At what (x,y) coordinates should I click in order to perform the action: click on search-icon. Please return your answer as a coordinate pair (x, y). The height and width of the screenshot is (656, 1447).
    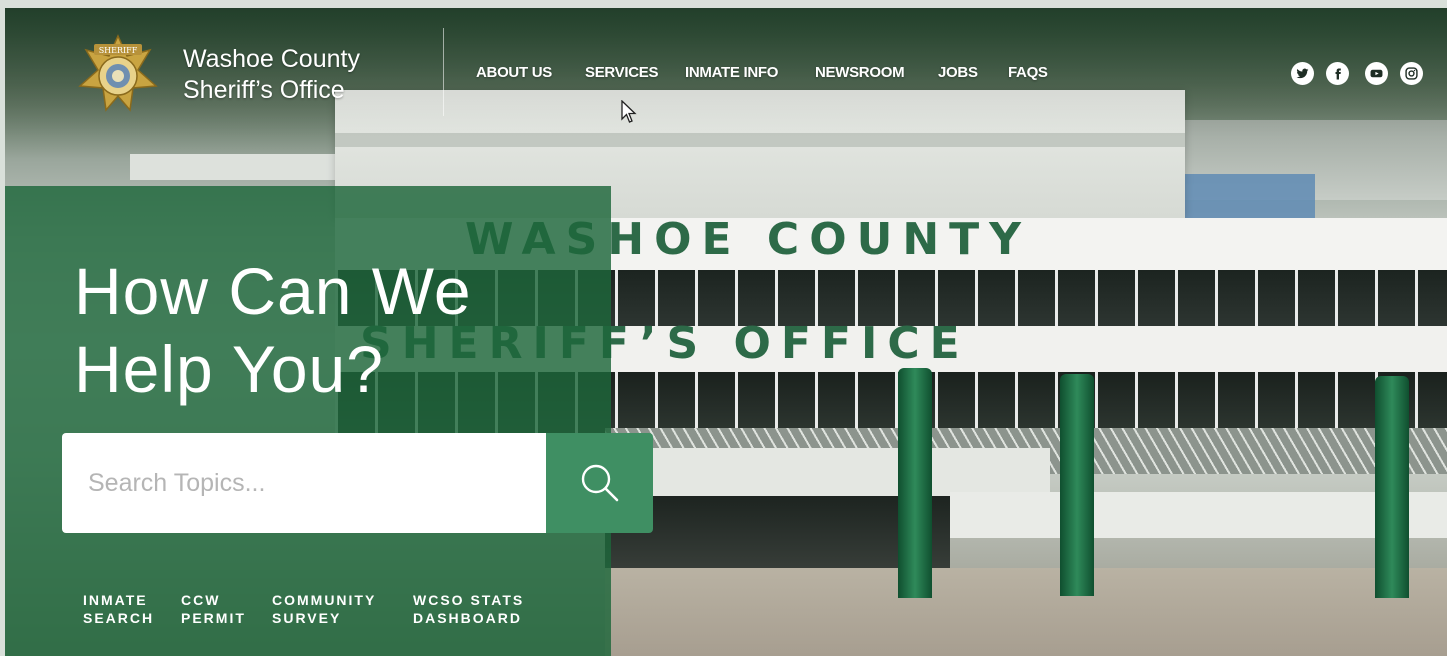
    Looking at the image, I should click on (599, 483).